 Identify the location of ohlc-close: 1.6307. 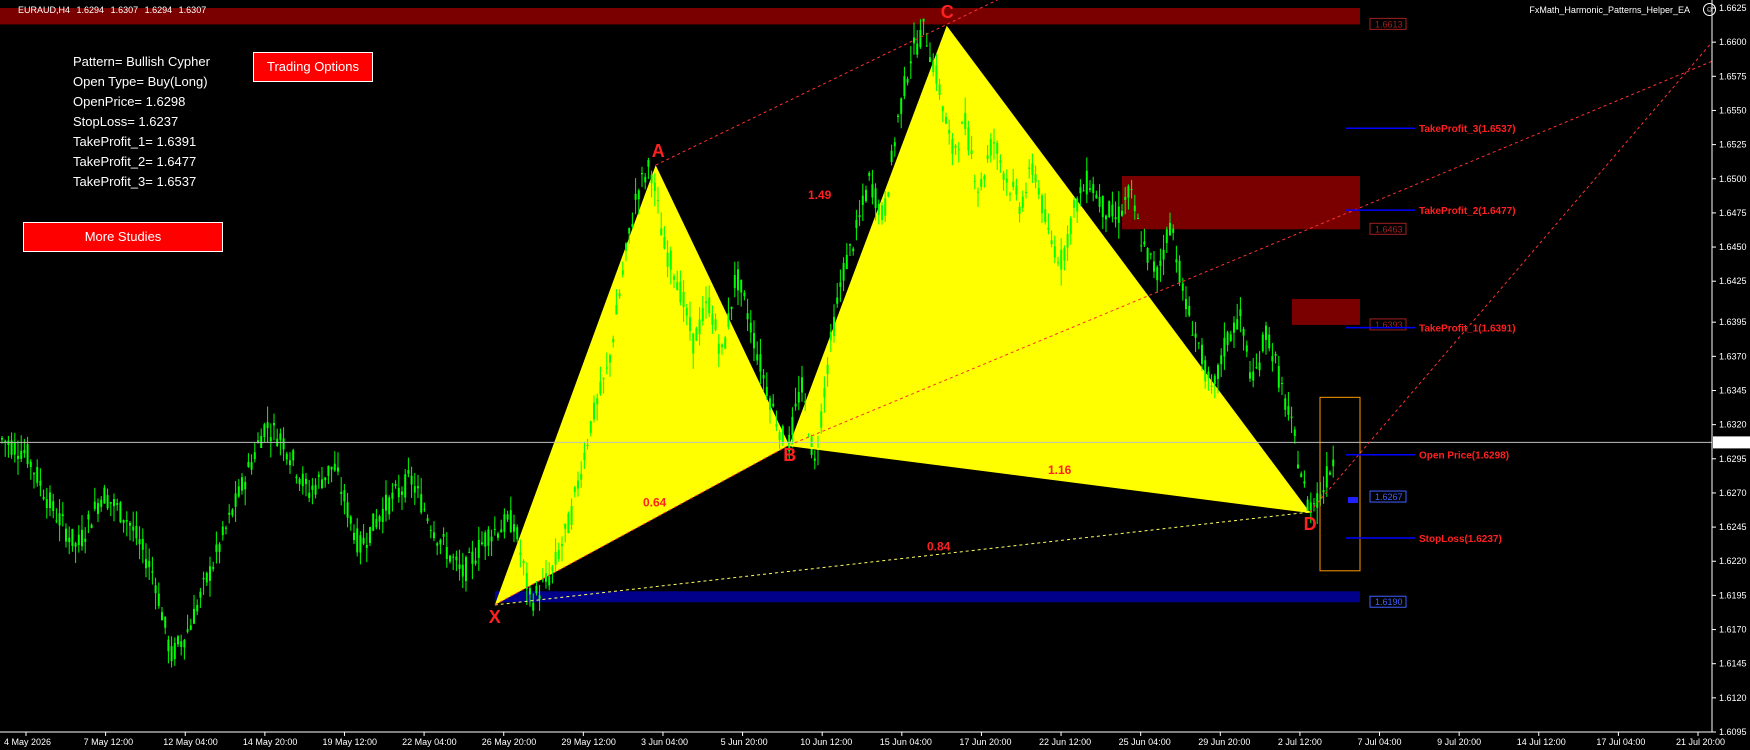
(192, 10).